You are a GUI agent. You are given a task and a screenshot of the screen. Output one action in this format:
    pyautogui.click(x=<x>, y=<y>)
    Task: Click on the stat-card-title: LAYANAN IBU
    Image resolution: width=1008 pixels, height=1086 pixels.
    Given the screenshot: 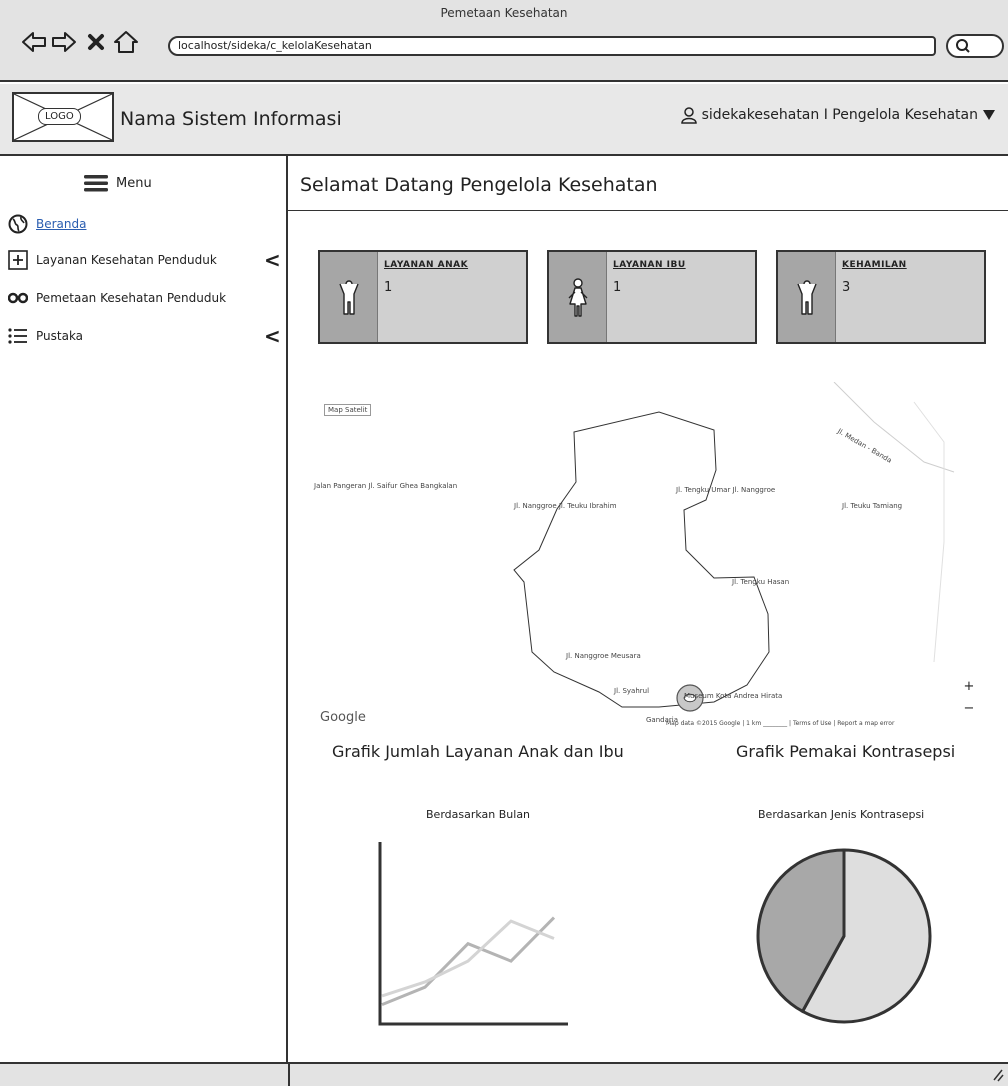 What is the action you would take?
    pyautogui.click(x=649, y=265)
    